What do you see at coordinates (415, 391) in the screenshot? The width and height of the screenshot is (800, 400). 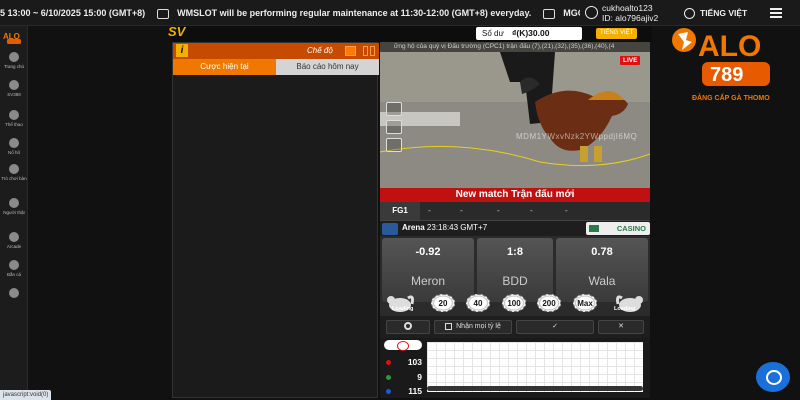 I see `wala-count: 115` at bounding box center [415, 391].